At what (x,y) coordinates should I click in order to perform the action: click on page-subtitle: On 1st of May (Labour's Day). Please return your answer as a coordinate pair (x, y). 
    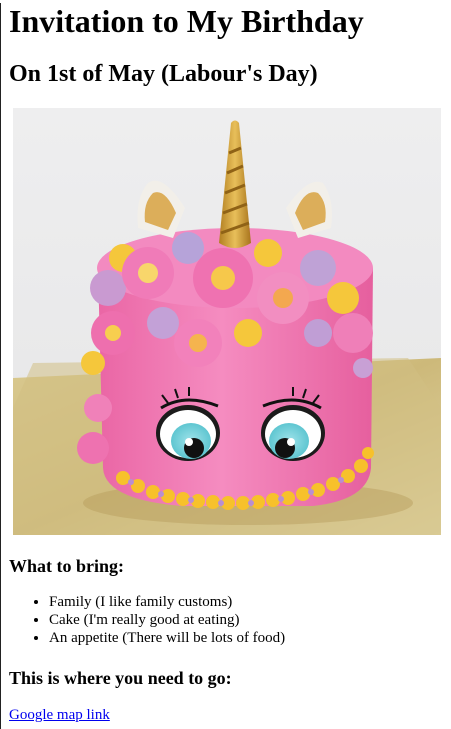
    Looking at the image, I should click on (163, 74).